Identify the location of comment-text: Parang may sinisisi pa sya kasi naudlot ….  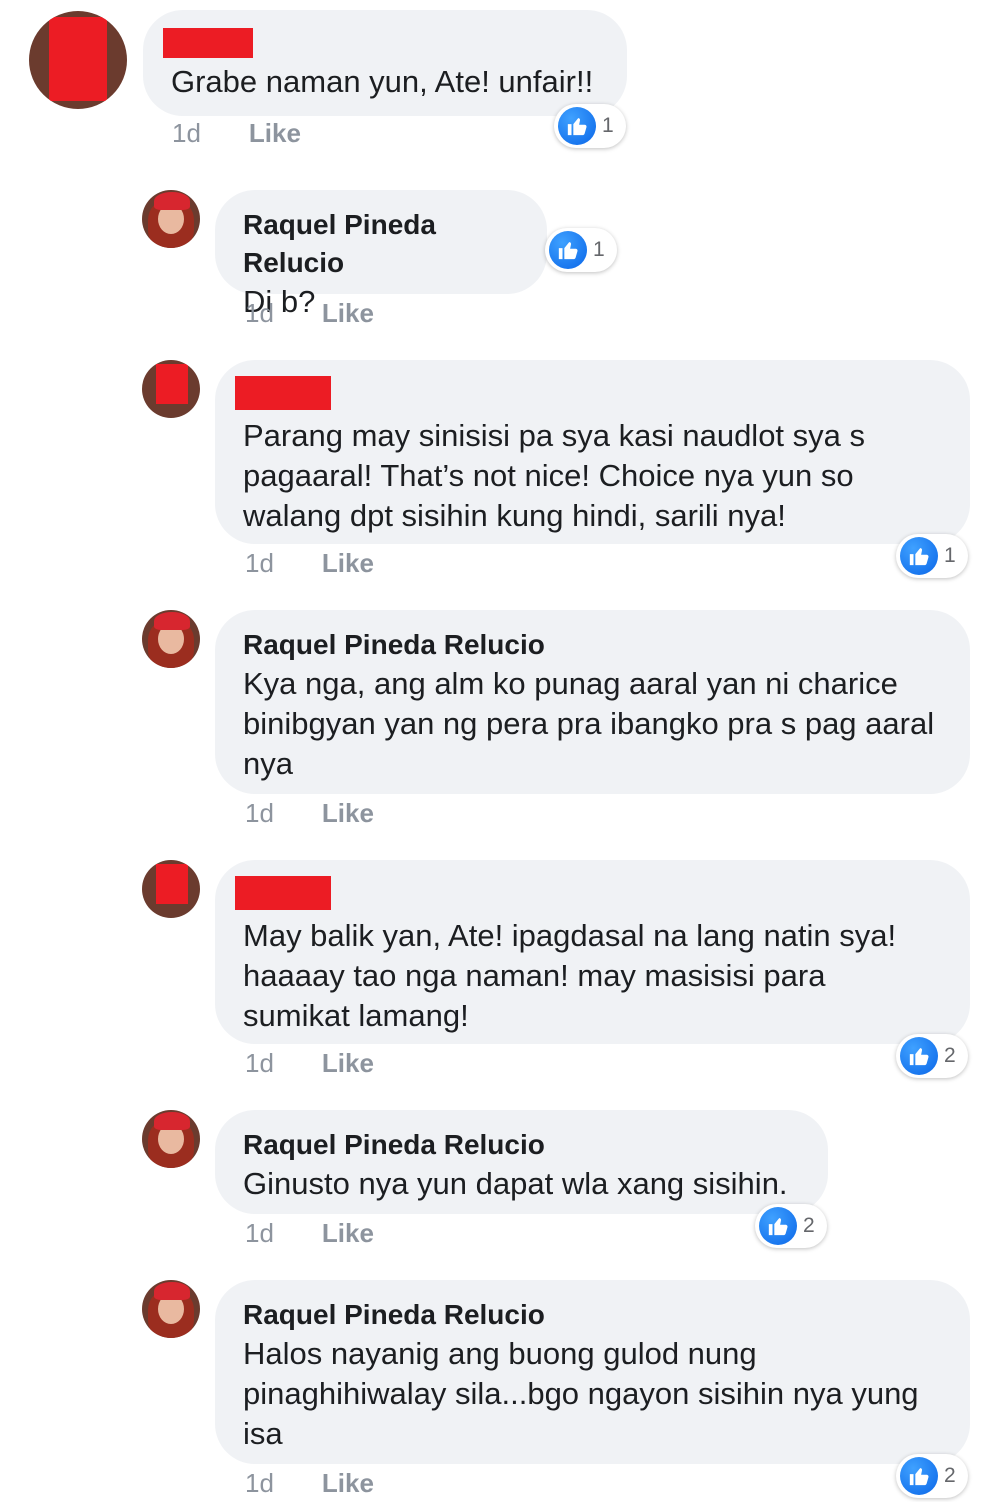
(554, 475).